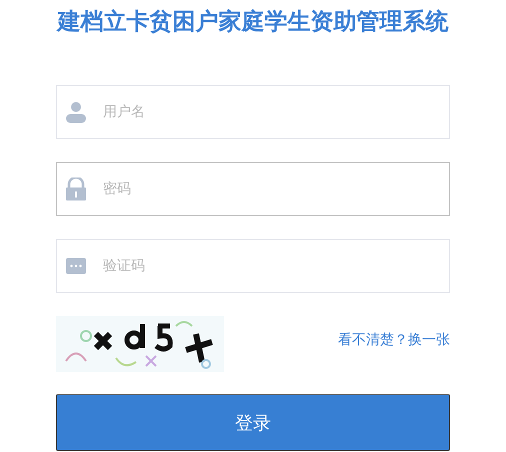 The image size is (506, 452). Describe the element at coordinates (253, 189) in the screenshot. I see `input-field: 密码` at that location.